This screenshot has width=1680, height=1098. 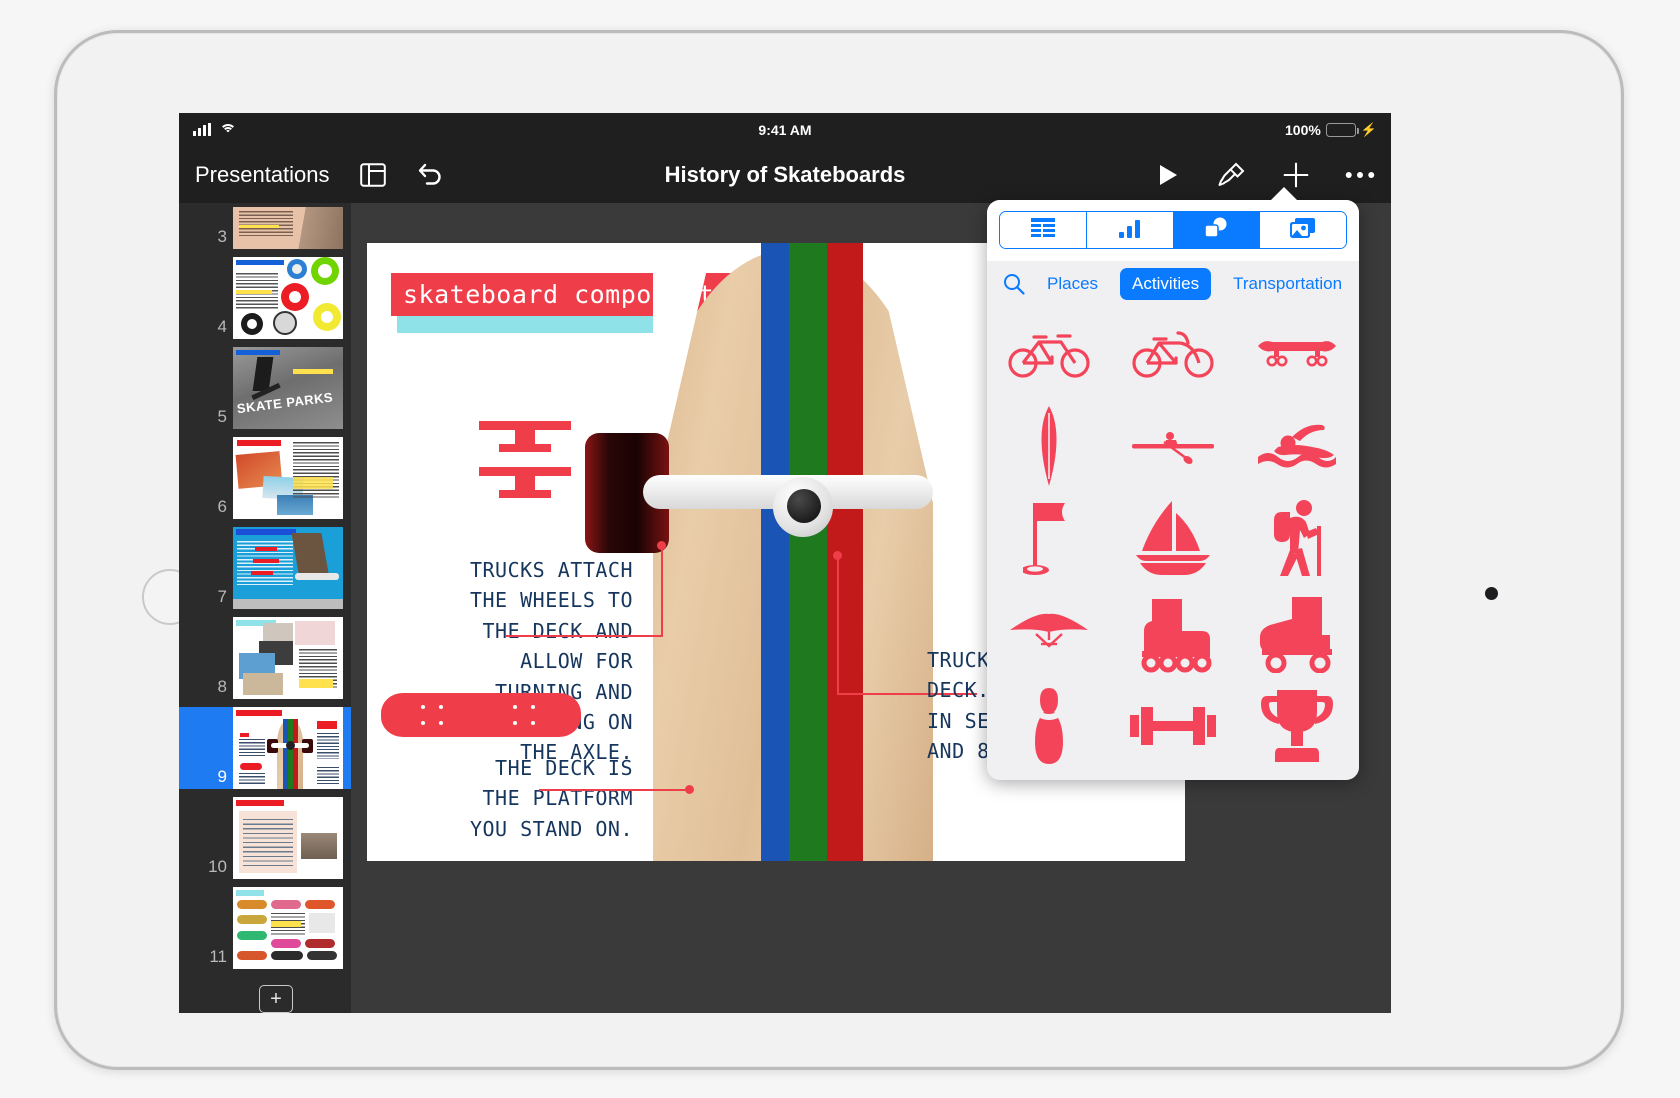 I want to click on battery-icon, so click(x=1342, y=129).